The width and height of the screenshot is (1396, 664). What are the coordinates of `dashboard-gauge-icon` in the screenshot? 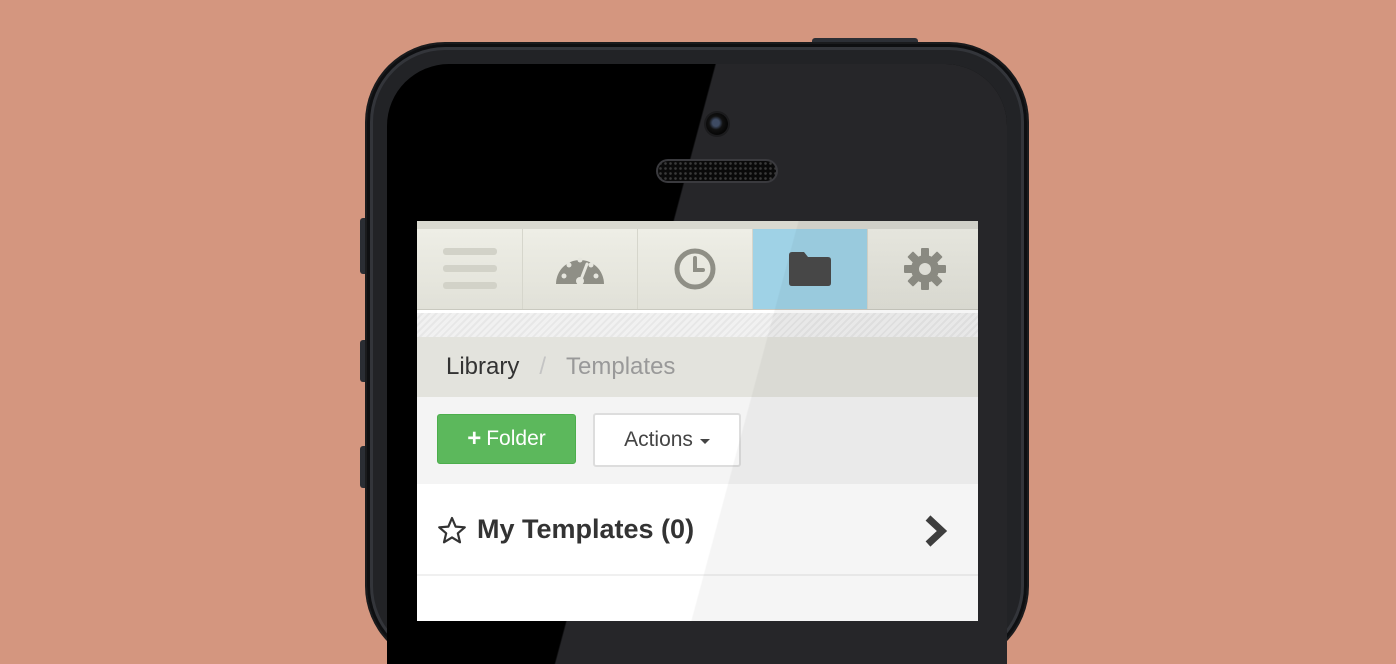 It's located at (580, 271).